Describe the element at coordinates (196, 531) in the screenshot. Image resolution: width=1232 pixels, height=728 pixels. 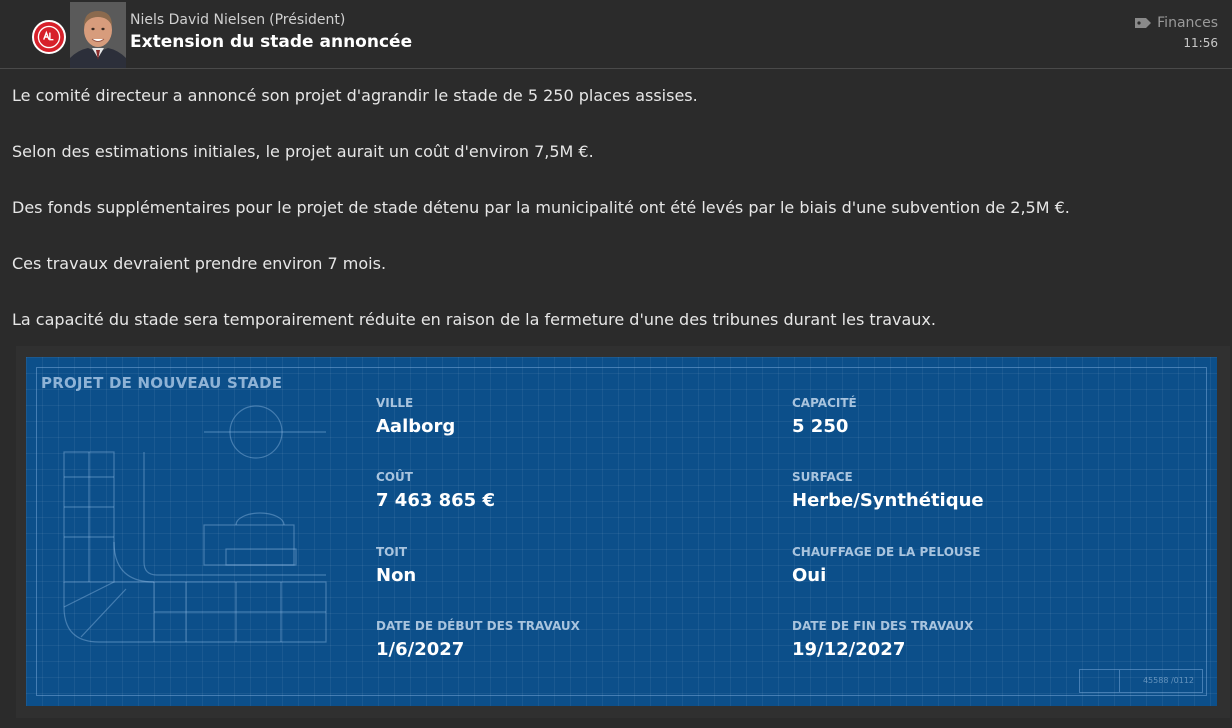
I see `stadium-plan-drawing` at that location.